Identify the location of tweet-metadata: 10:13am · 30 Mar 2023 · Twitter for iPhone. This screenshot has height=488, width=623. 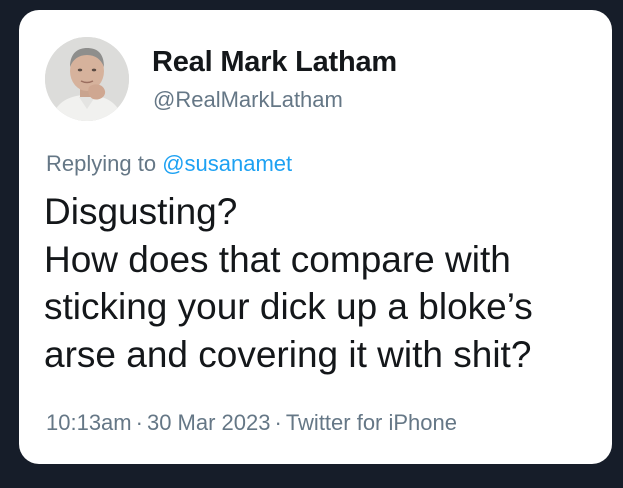
(251, 423).